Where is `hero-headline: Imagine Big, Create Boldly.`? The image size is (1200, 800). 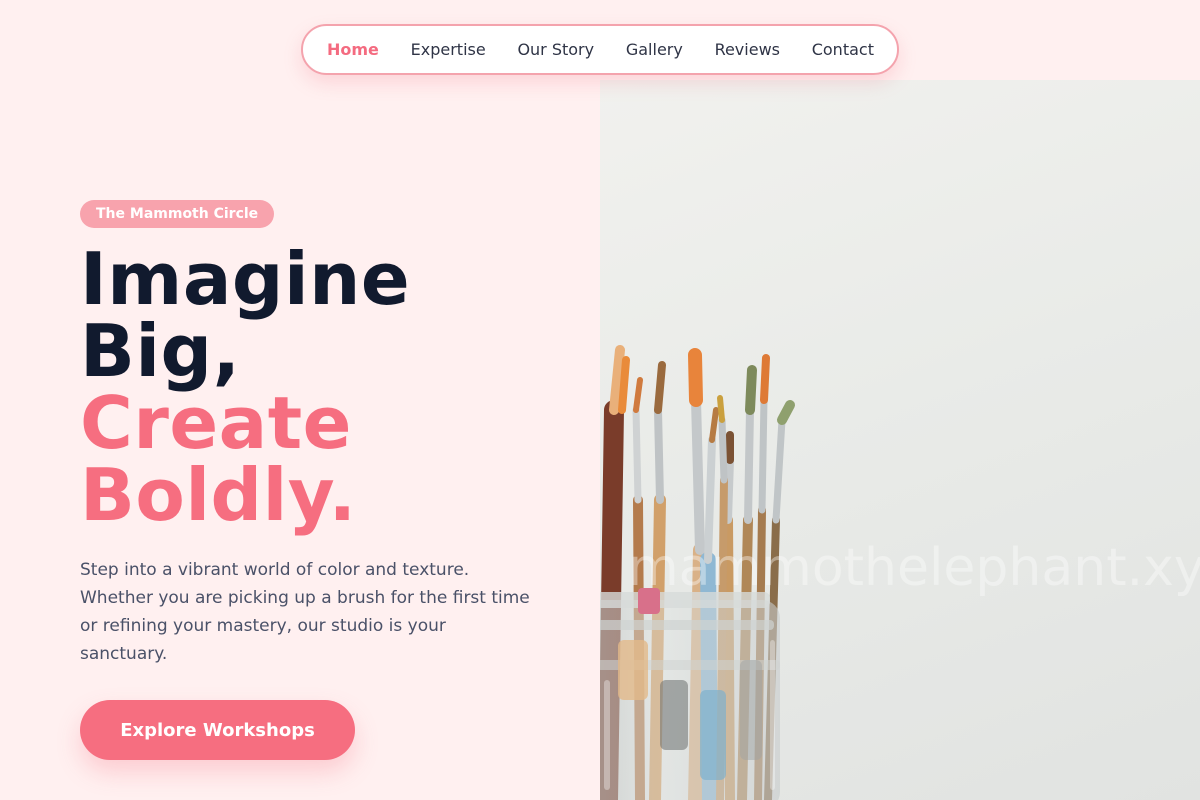
hero-headline: Imagine Big, Create Boldly. is located at coordinates (245, 387).